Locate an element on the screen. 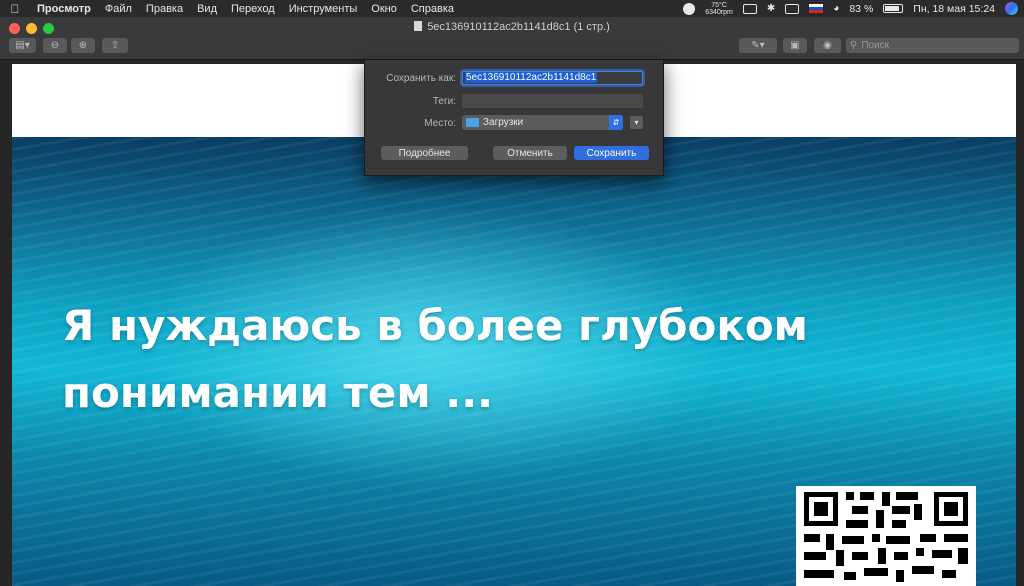  sidebar-toggle-button: ▤▾ is located at coordinates (22, 45).